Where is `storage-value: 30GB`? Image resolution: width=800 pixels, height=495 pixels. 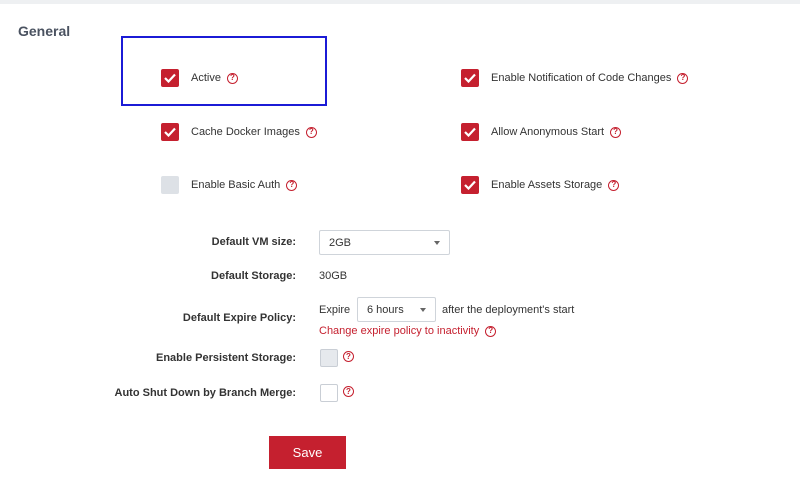 storage-value: 30GB is located at coordinates (333, 276).